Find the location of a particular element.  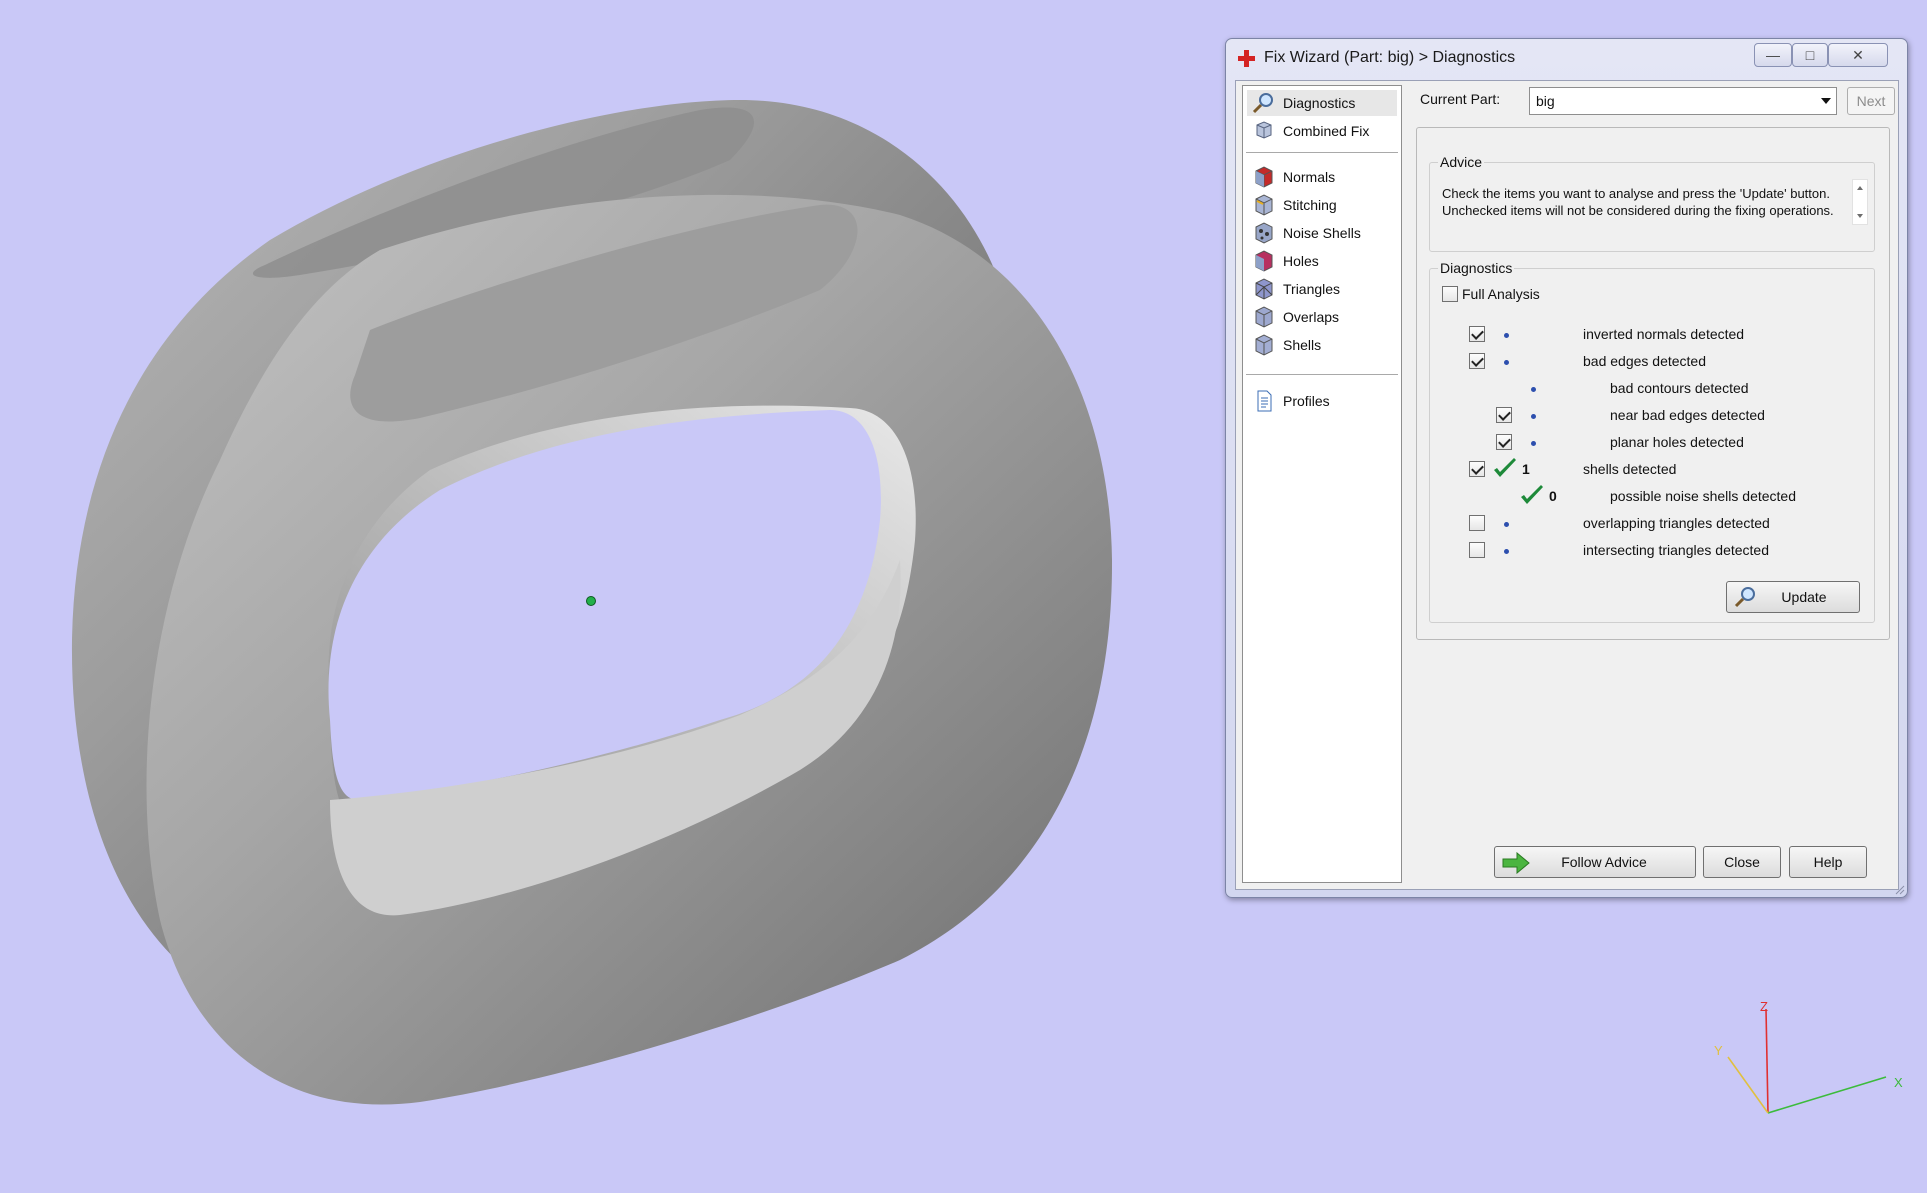

nav-item-profiles: Profiles is located at coordinates (1322, 401).